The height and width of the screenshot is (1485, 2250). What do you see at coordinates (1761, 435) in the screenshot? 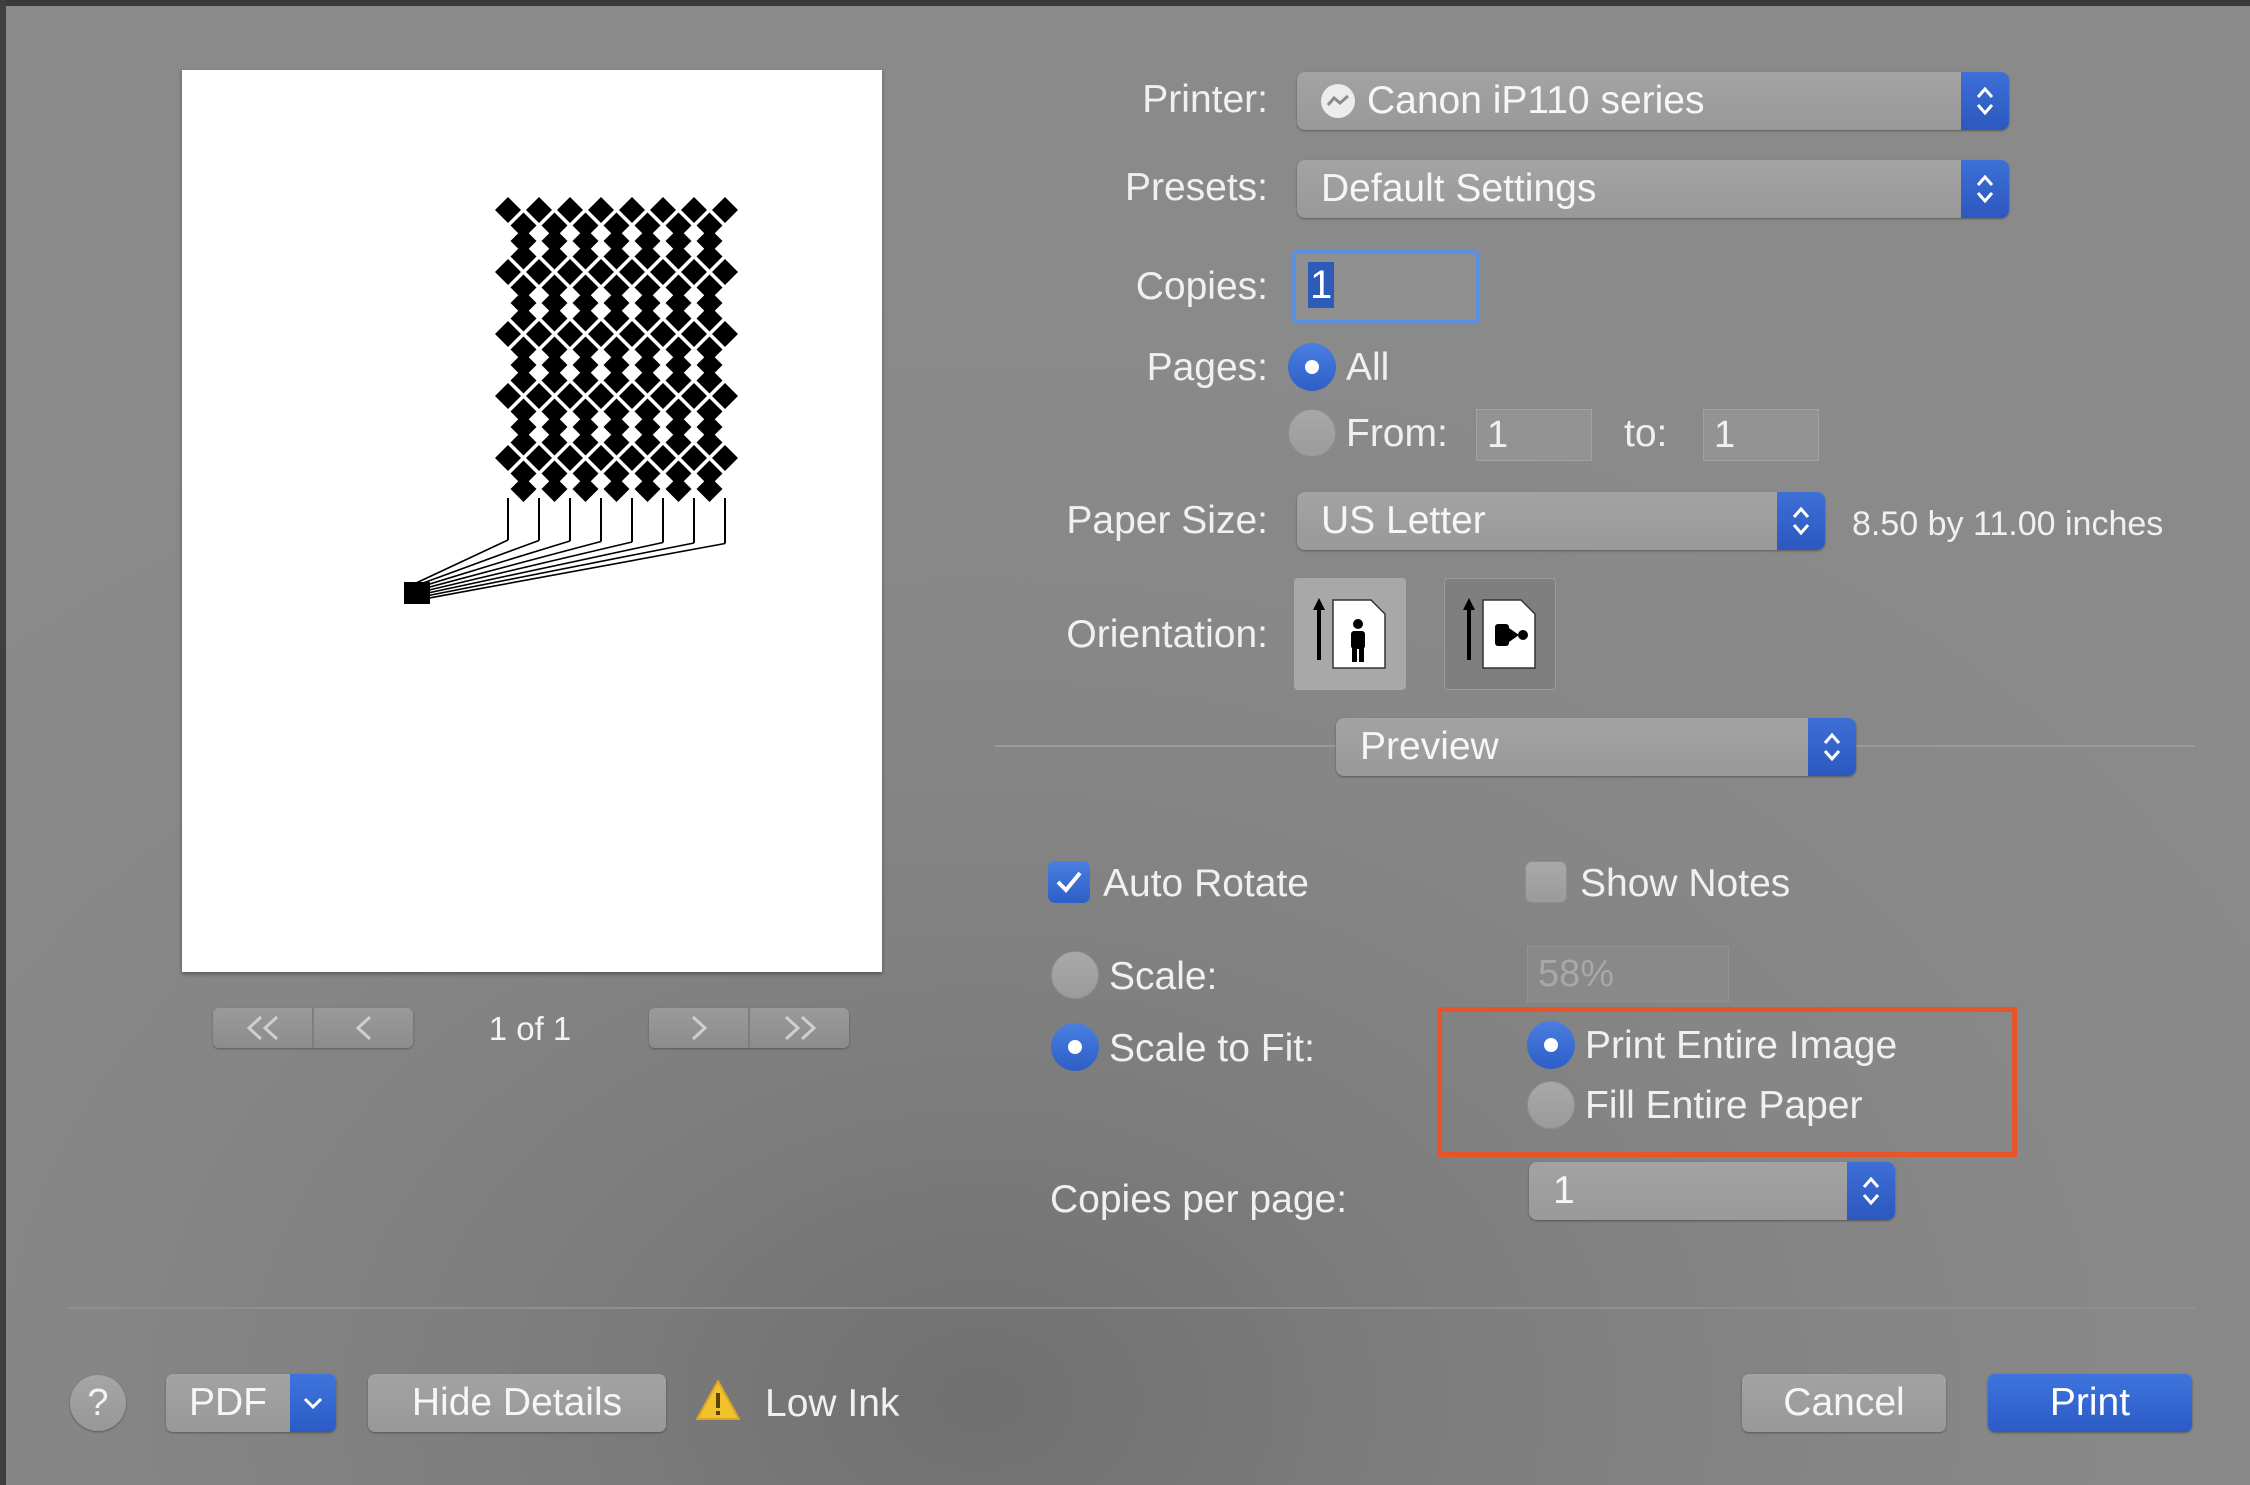
I see `pages-to-input: 1` at bounding box center [1761, 435].